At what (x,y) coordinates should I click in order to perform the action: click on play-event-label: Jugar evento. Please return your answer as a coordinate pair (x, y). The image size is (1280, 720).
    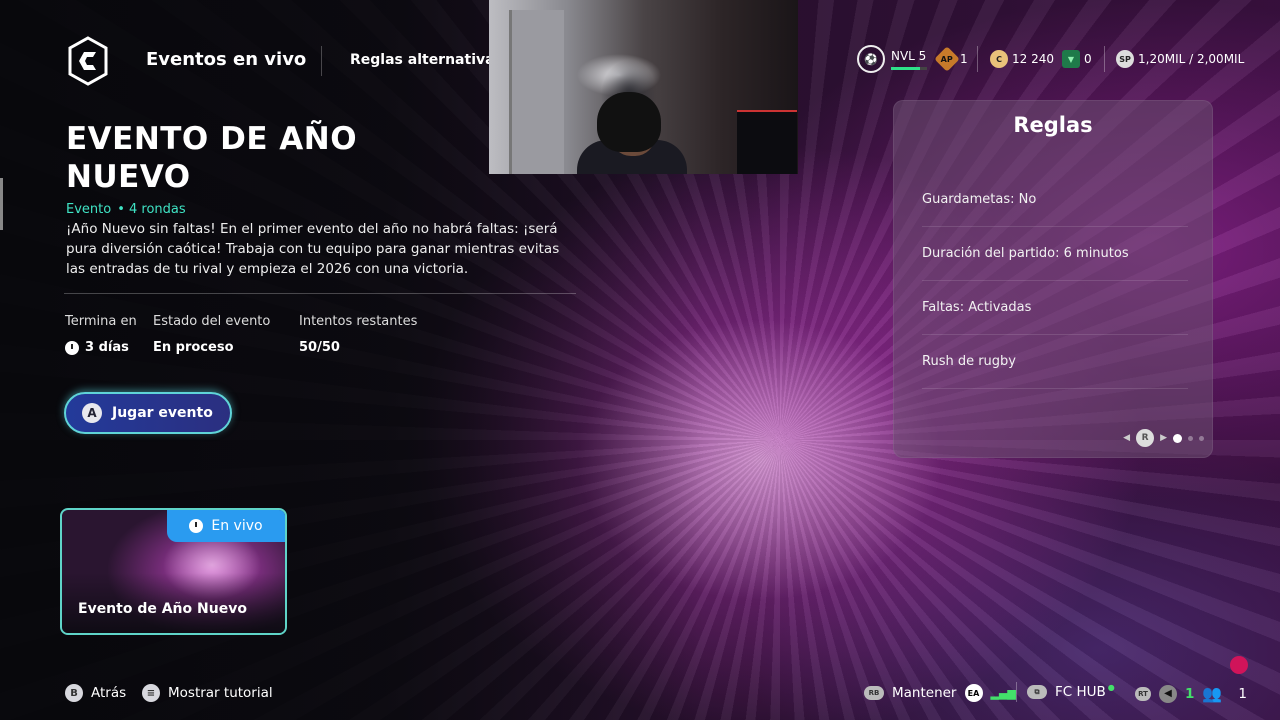
    Looking at the image, I should click on (162, 413).